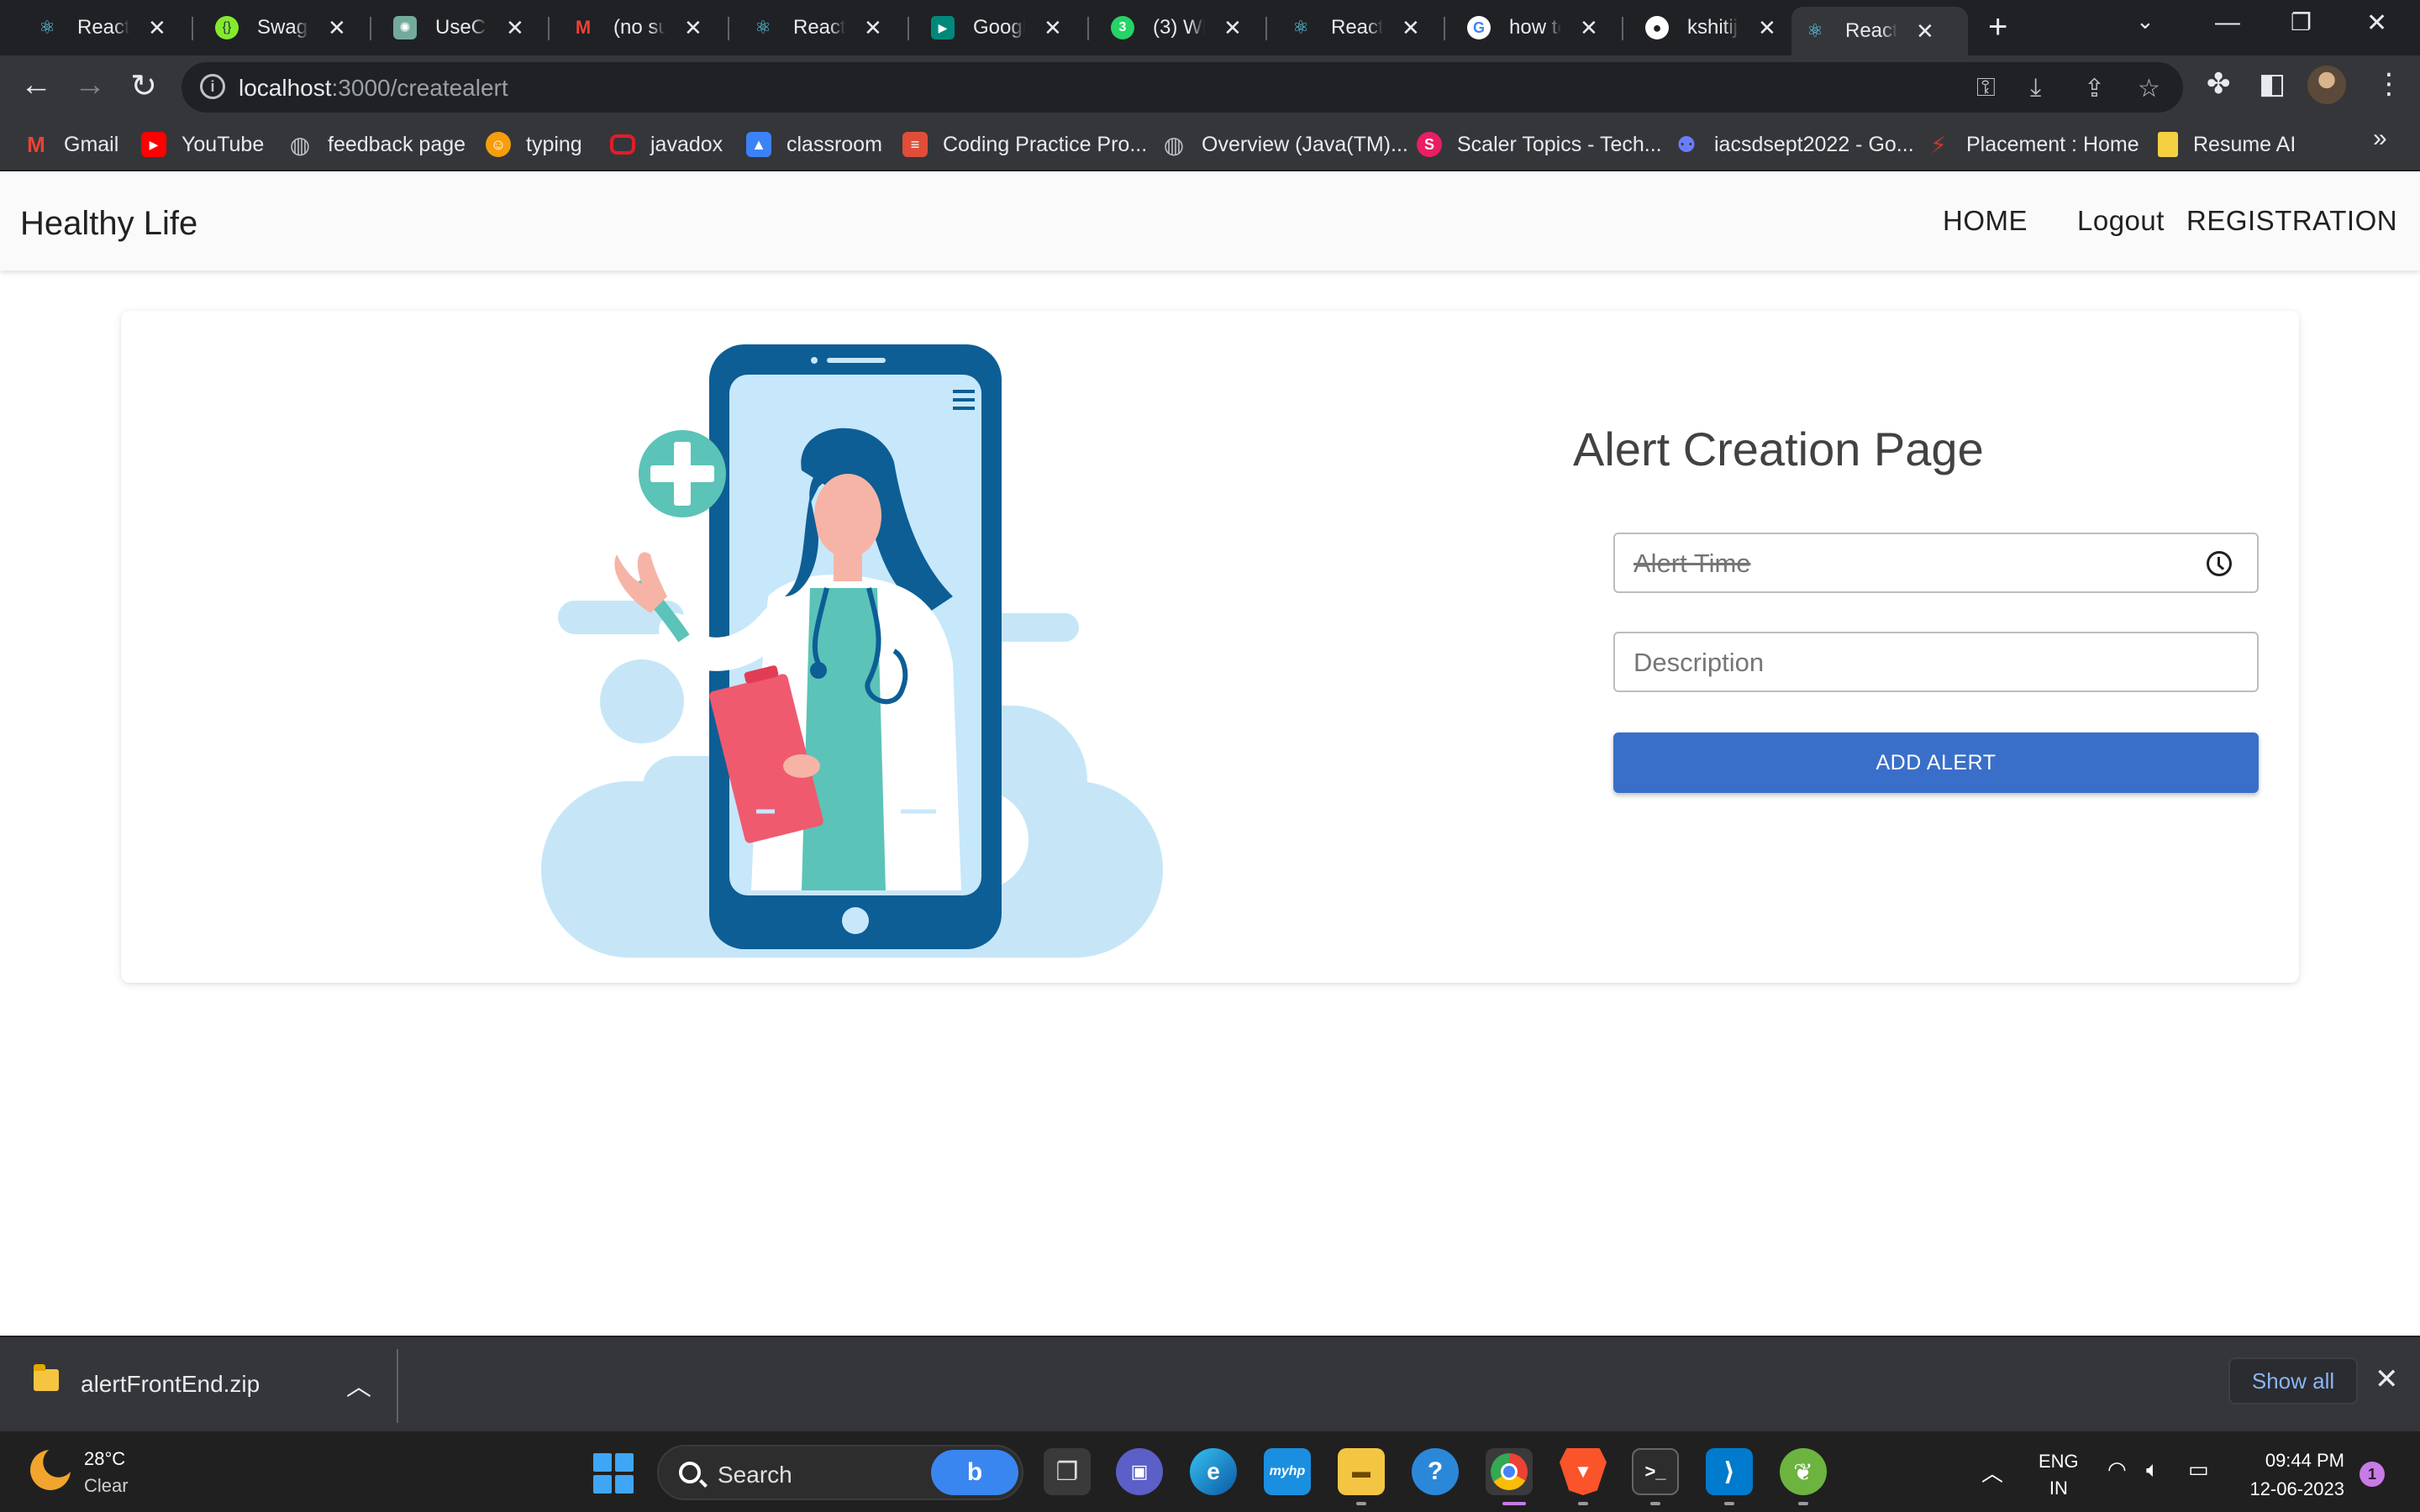 This screenshot has width=2420, height=1512. I want to click on address-bar: i localhost:3000/createalert ⚿ ⤓ ⇪ ☆, so click(1182, 87).